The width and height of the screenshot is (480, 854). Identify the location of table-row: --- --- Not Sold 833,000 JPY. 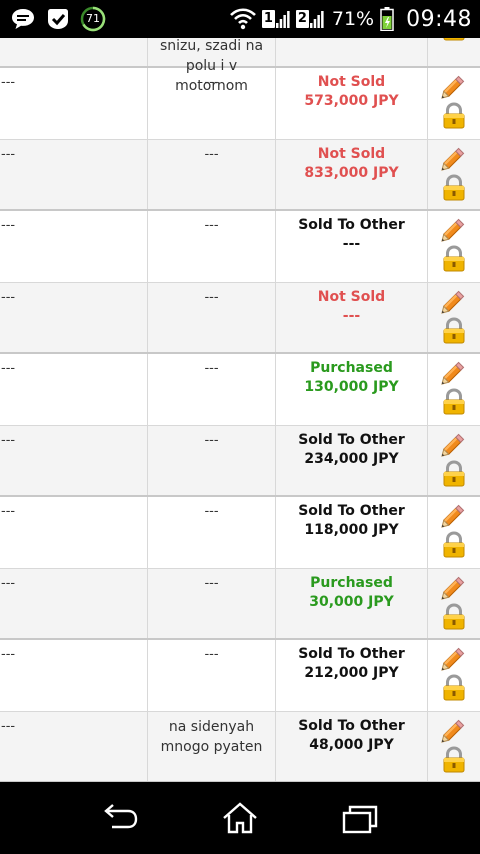
(240, 175).